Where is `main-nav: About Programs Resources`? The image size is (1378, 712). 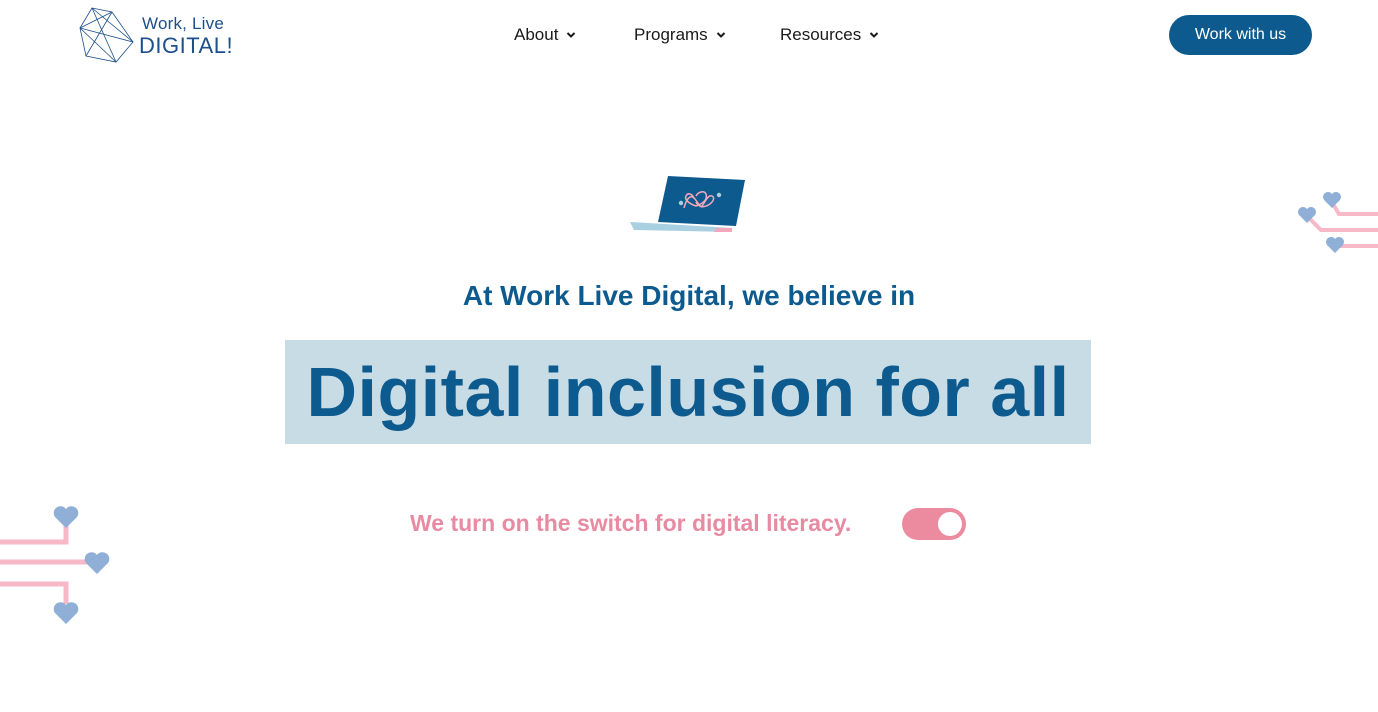 main-nav: About Programs Resources is located at coordinates (707, 35).